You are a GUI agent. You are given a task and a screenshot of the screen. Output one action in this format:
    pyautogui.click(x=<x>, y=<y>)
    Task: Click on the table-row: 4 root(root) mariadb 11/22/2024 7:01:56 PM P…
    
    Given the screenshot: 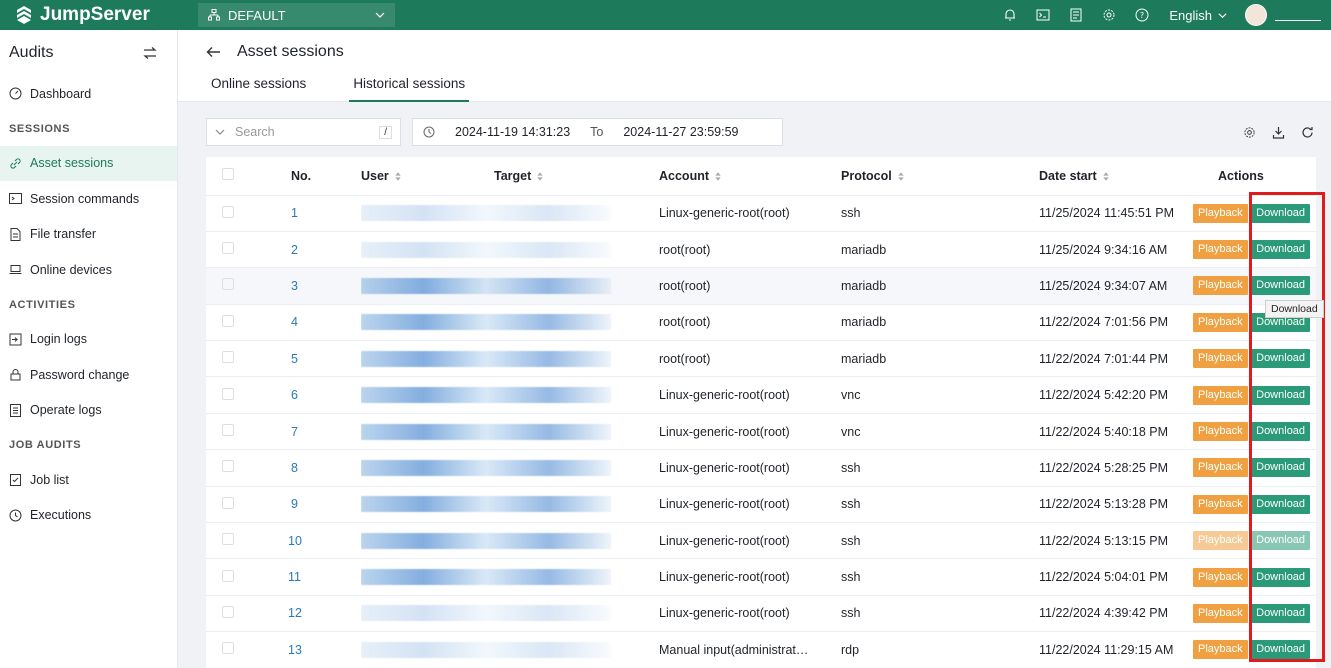 What is the action you would take?
    pyautogui.click(x=761, y=323)
    